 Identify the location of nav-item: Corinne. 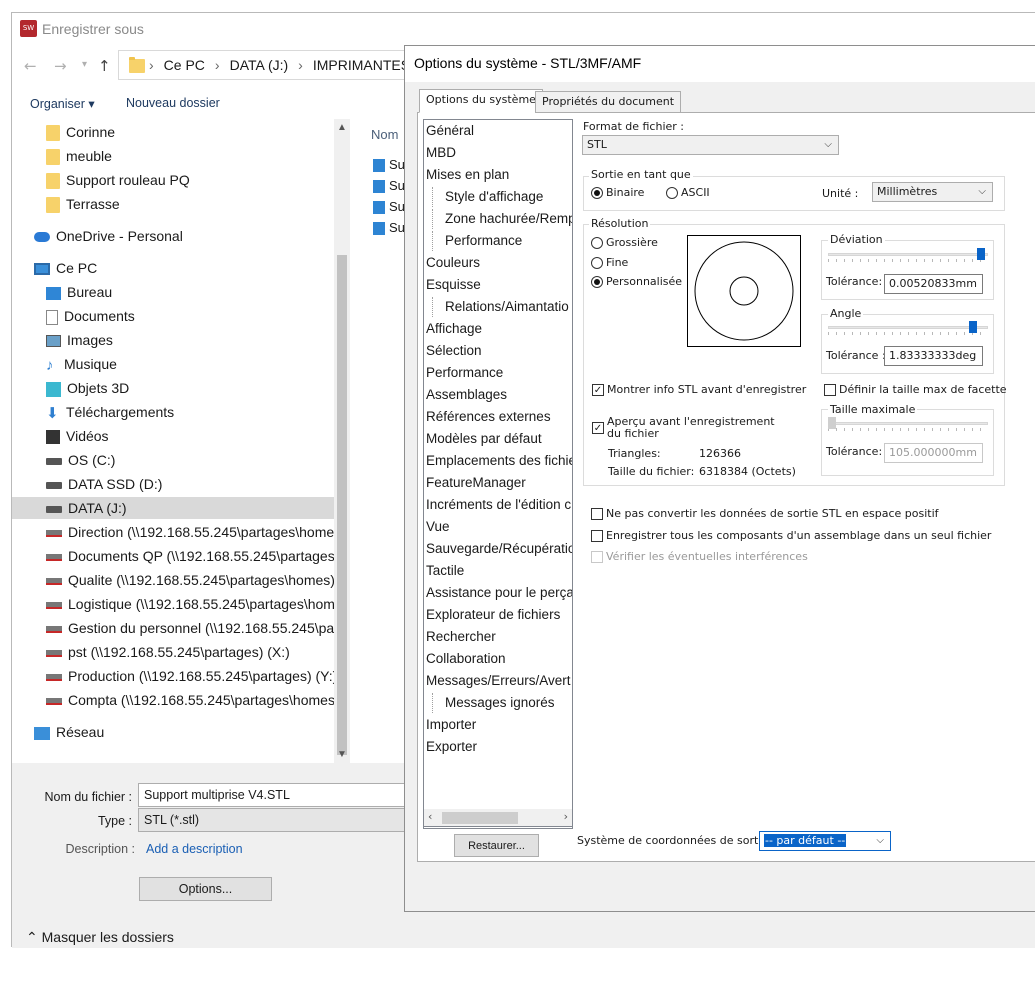
(80, 132).